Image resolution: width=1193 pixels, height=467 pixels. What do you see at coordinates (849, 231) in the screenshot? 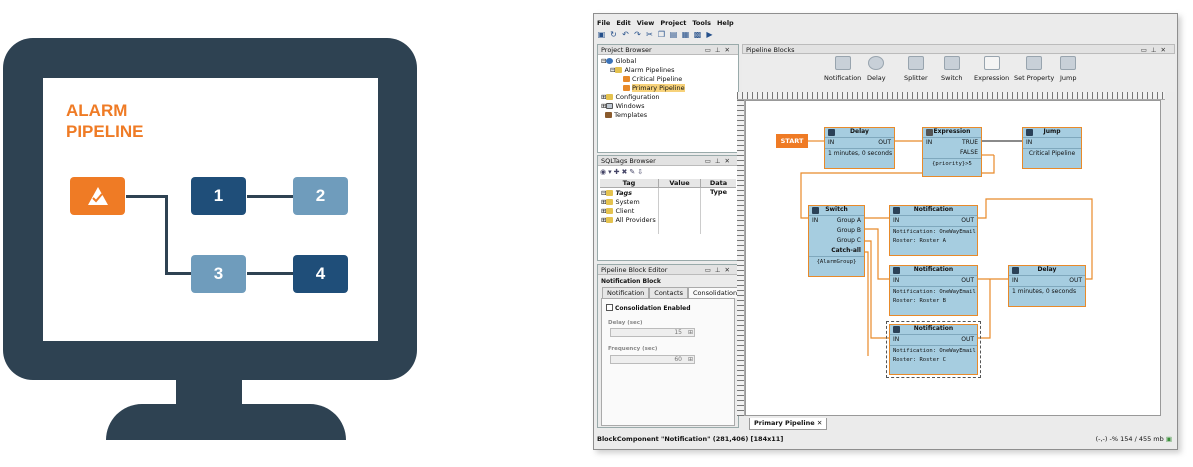
I see `port-group-b: Group B` at bounding box center [849, 231].